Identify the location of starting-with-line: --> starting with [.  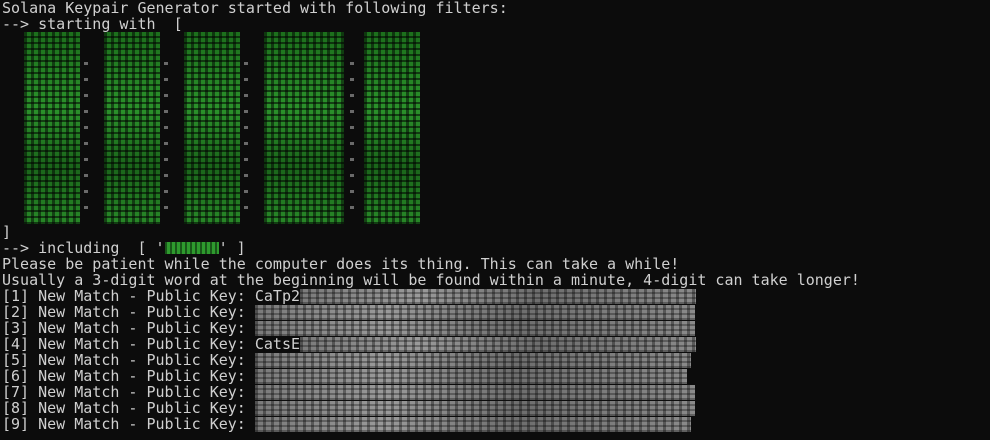
(92, 24).